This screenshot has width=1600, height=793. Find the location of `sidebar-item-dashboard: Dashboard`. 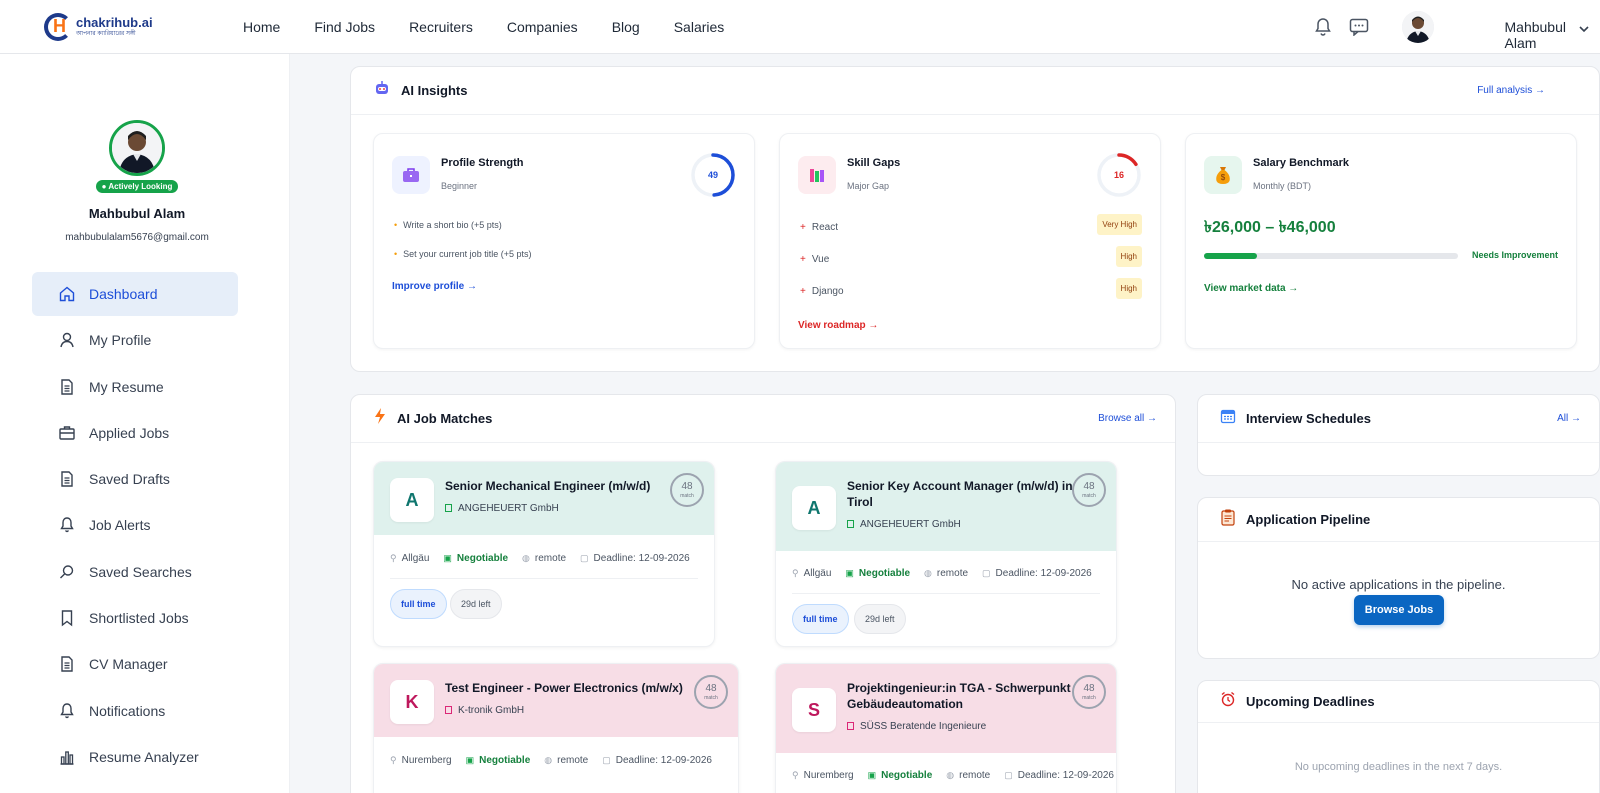

sidebar-item-dashboard: Dashboard is located at coordinates (135, 294).